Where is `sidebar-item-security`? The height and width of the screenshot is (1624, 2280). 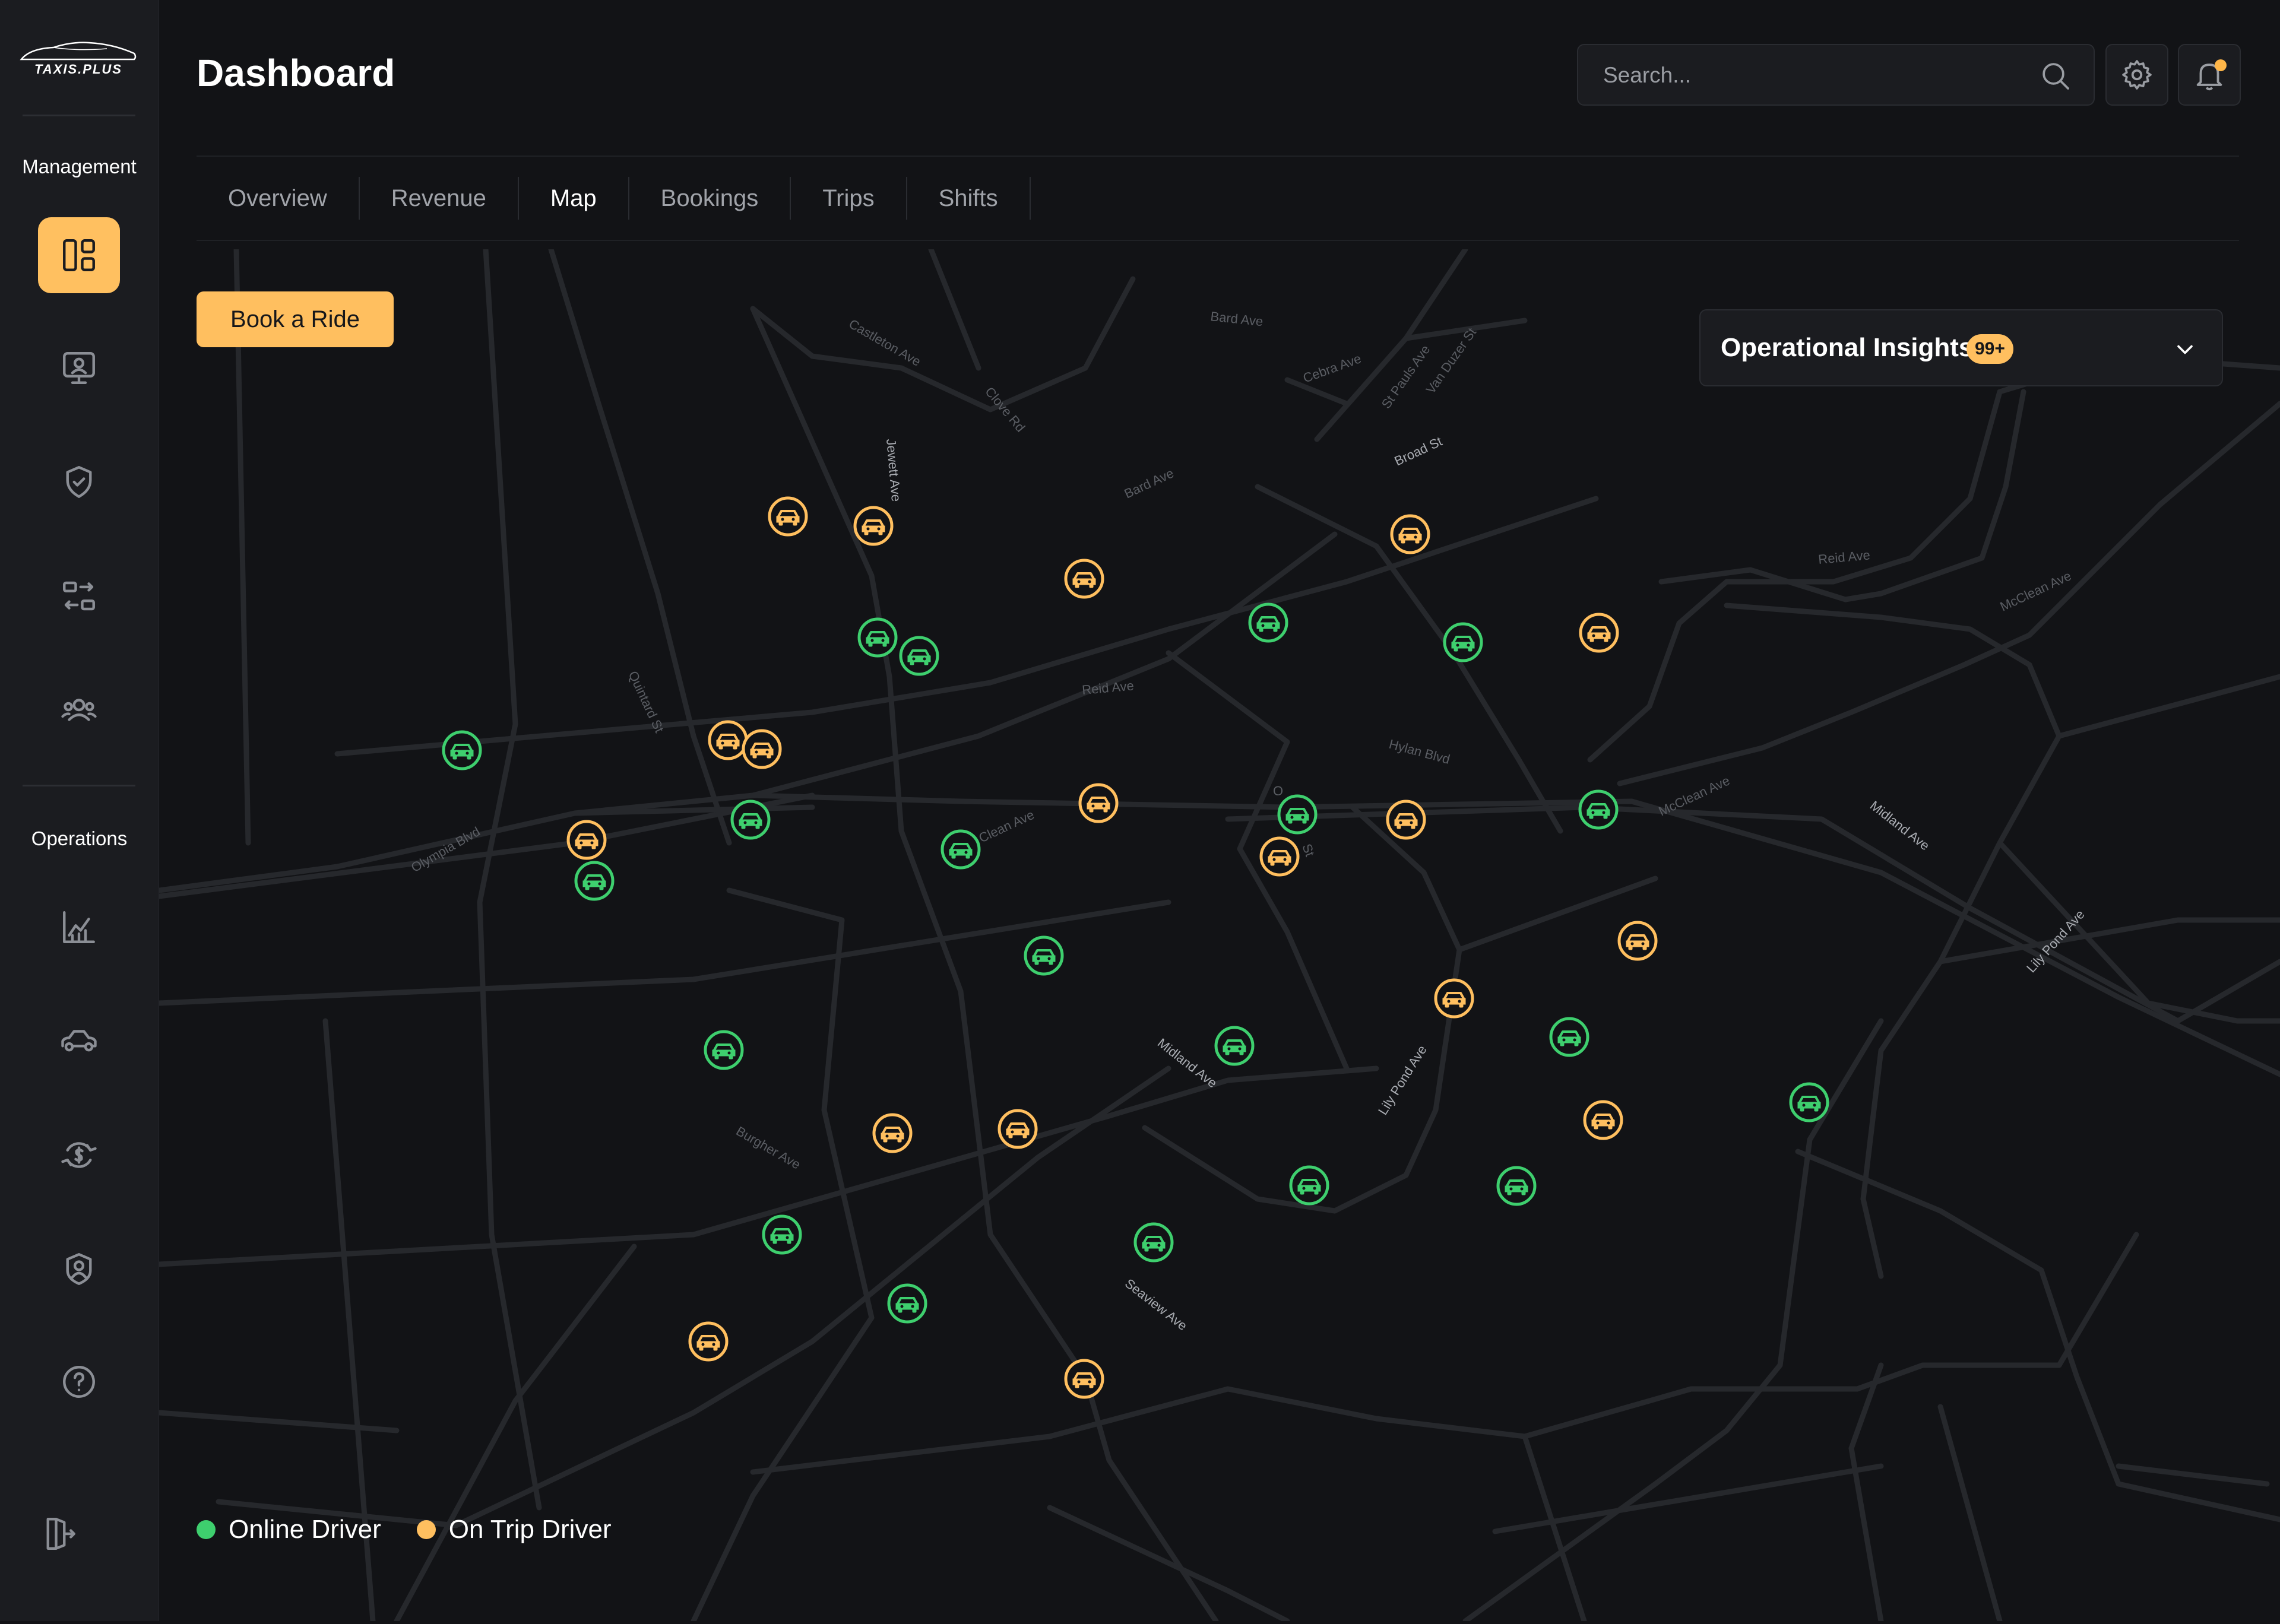
sidebar-item-security is located at coordinates (79, 482).